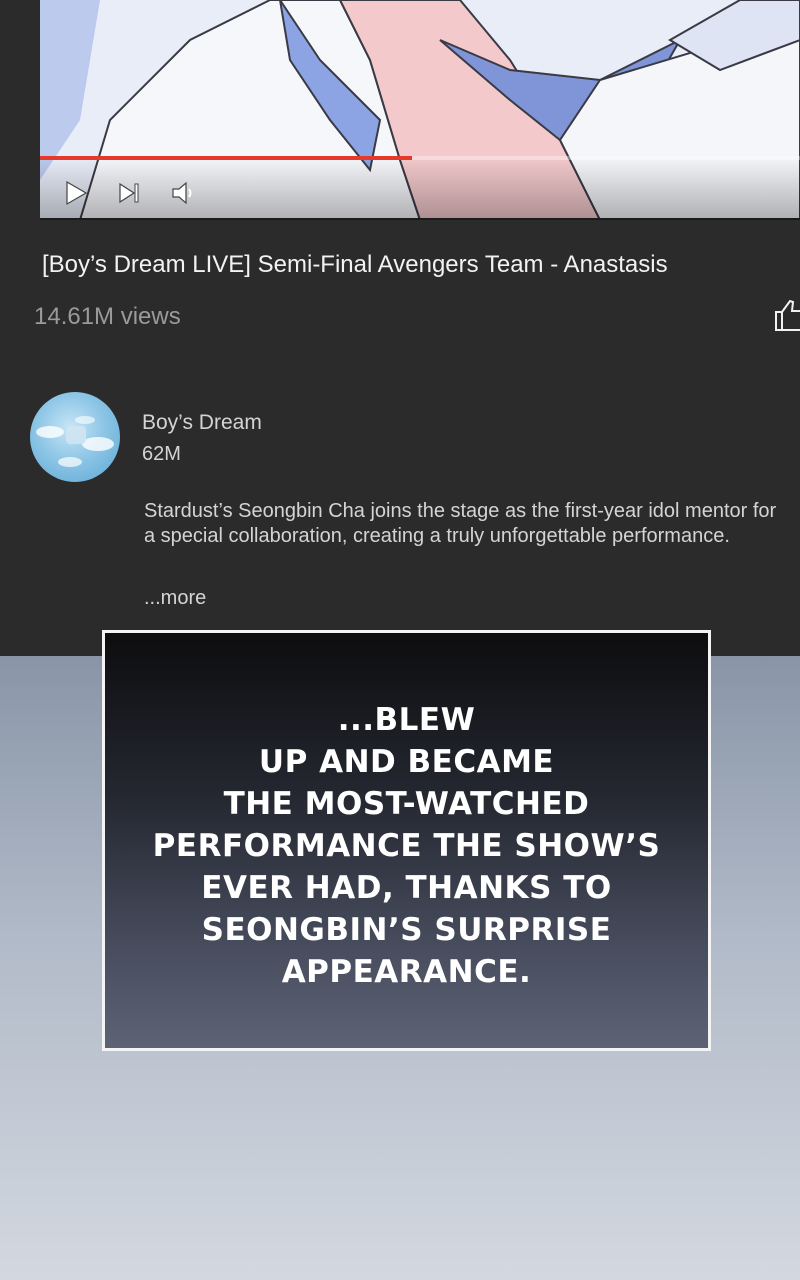  What do you see at coordinates (202, 423) in the screenshot?
I see `channel-name: Boy’s Dream` at bounding box center [202, 423].